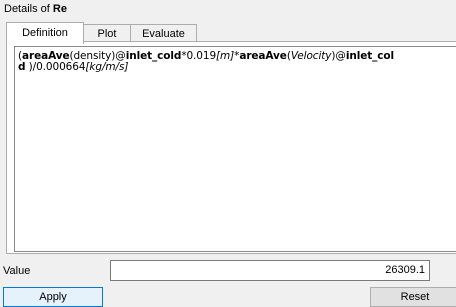  Describe the element at coordinates (55, 67) in the screenshot. I see `expression-token: )/0.000664` at that location.